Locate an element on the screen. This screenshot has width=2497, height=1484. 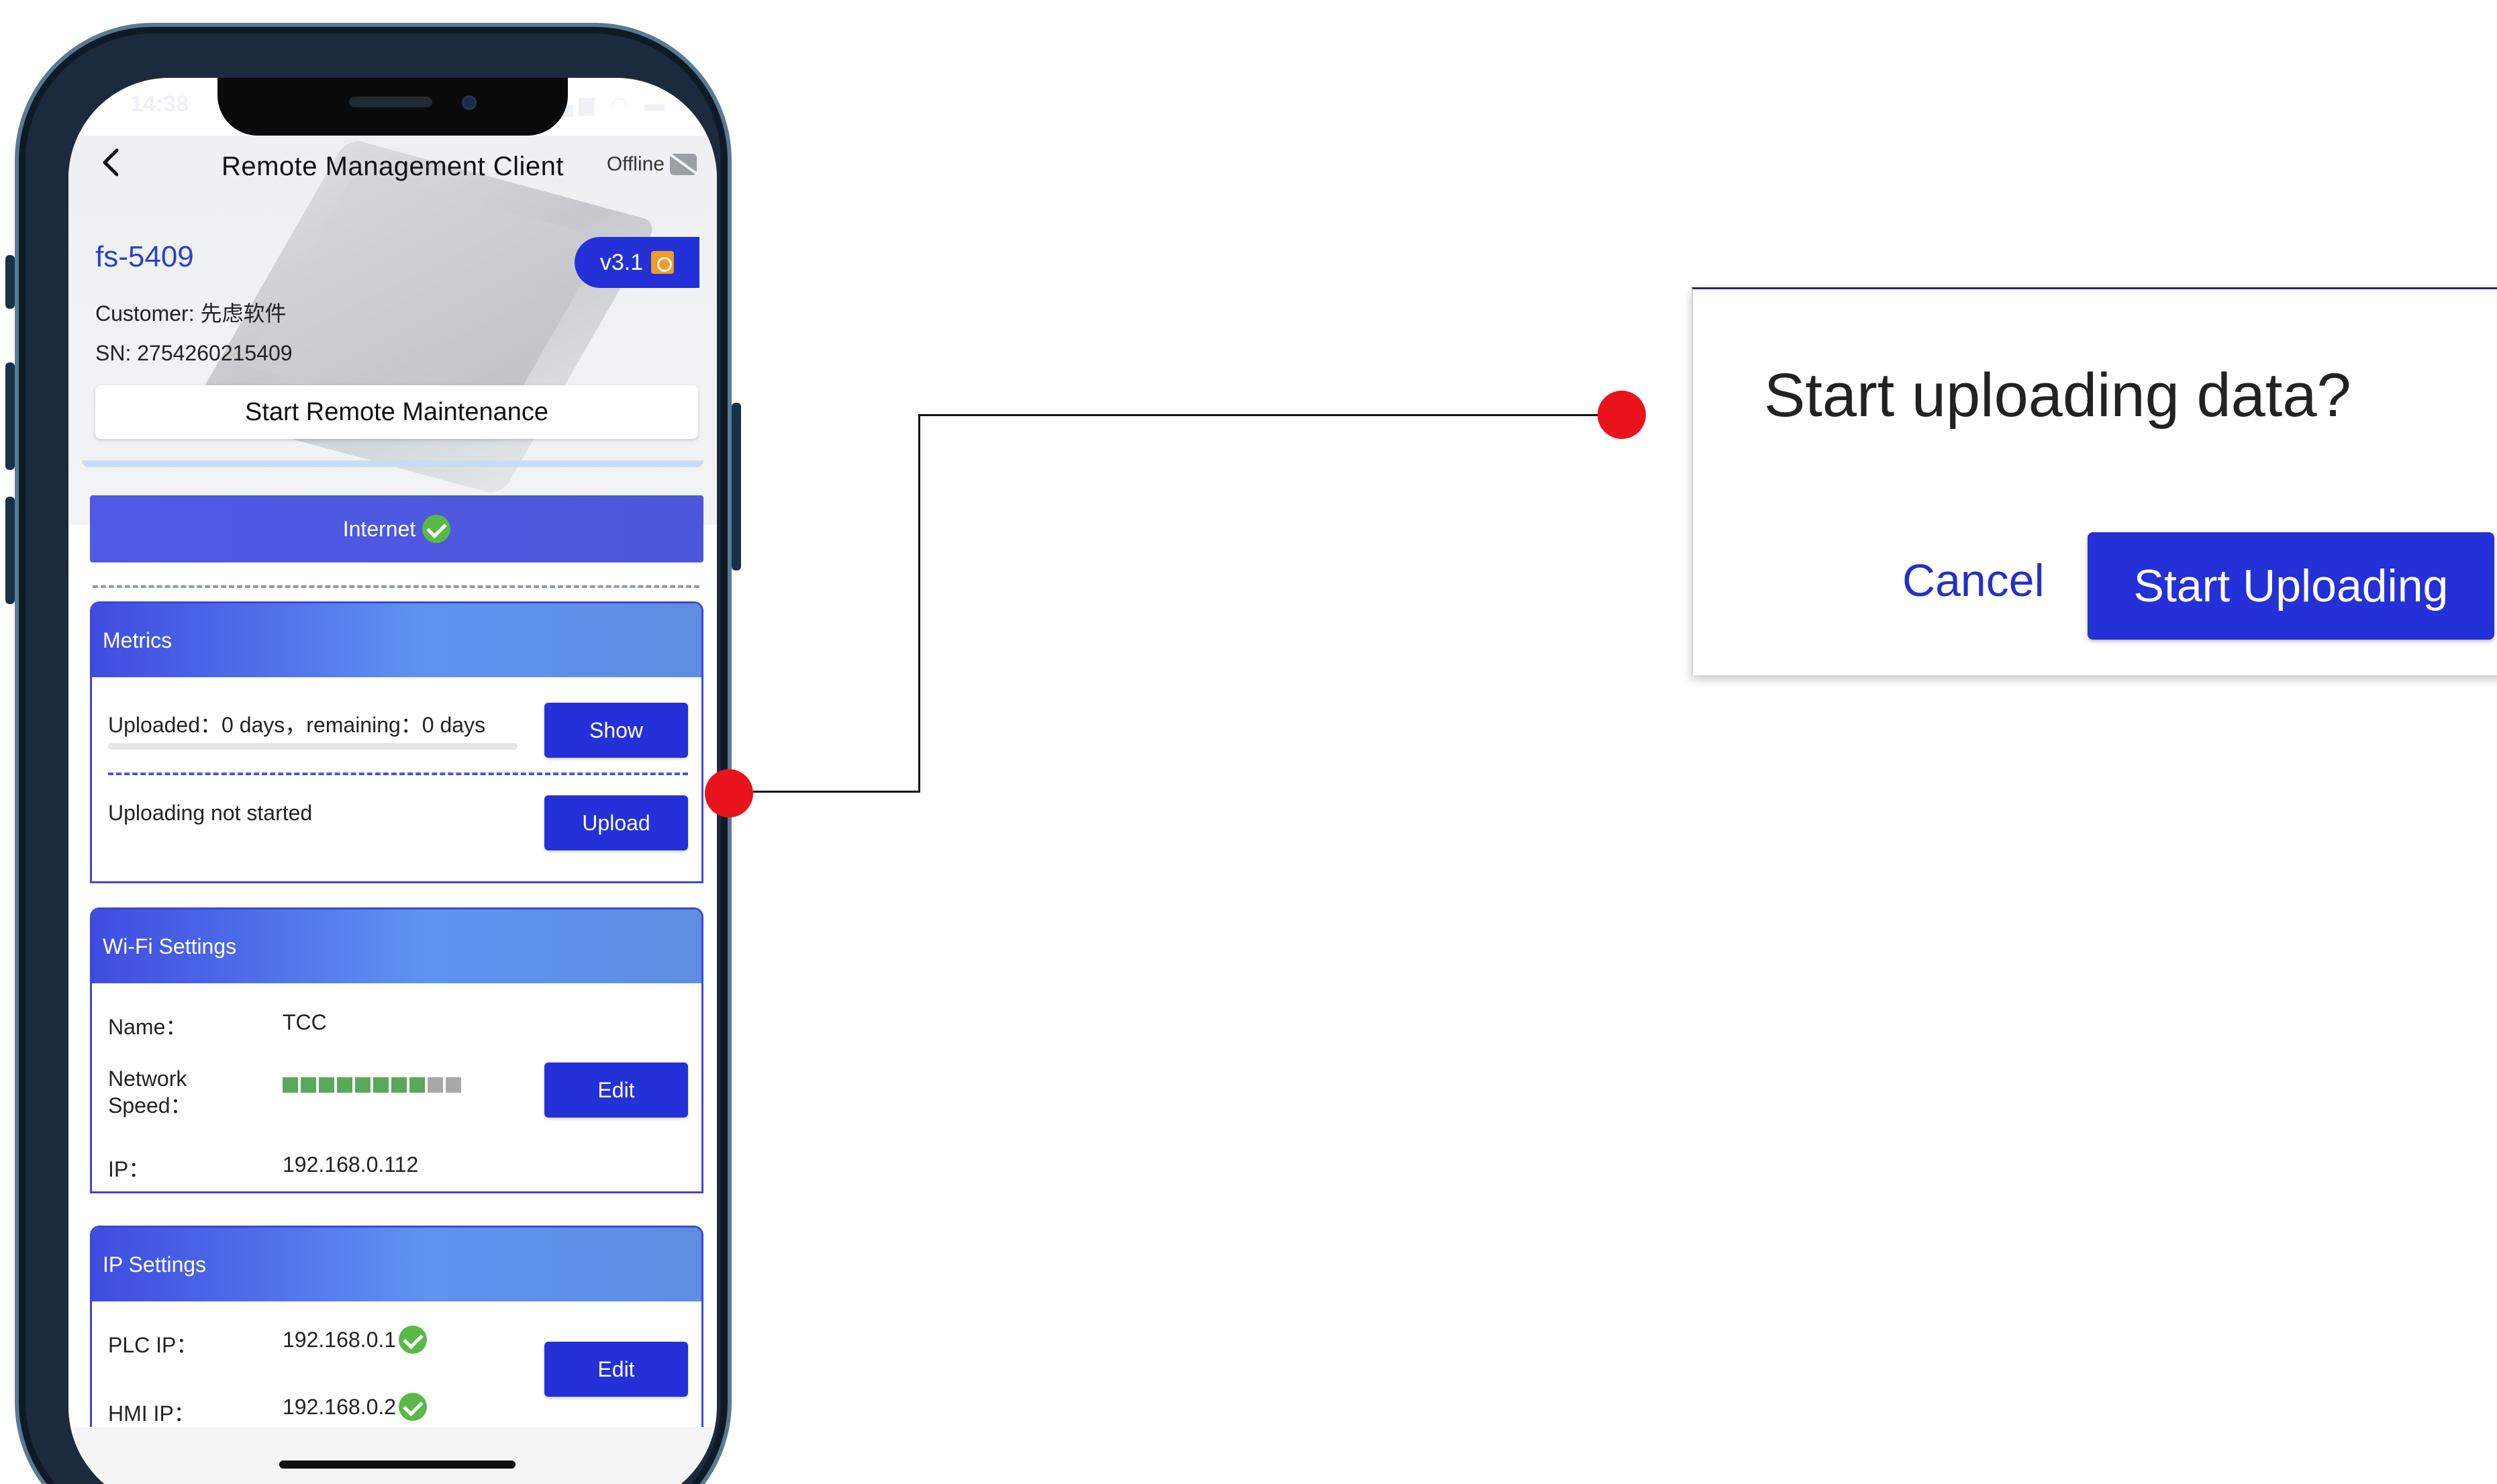
wifi-name-label: Name： is located at coordinates (148, 1027).